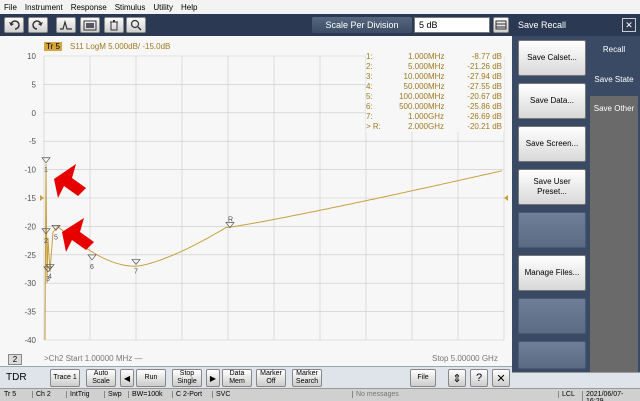  Describe the element at coordinates (78, 394) in the screenshot. I see `status-trigger: IntTrig` at that location.